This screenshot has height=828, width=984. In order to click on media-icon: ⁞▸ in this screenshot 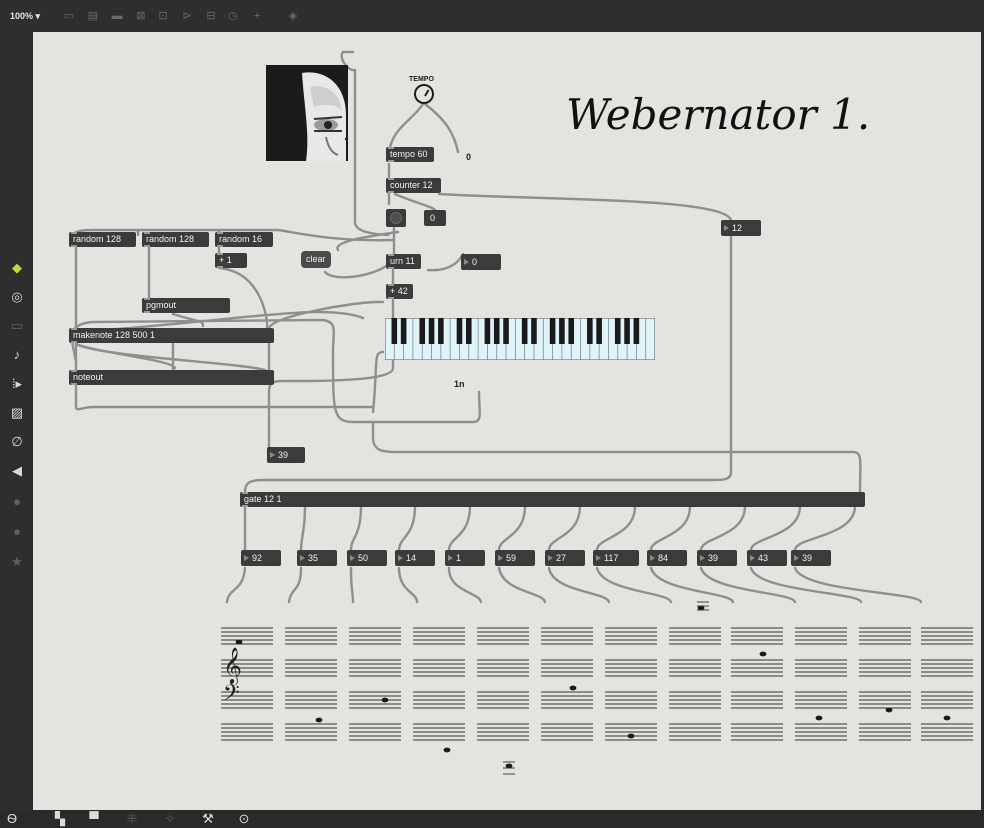, I will do `click(17, 384)`.